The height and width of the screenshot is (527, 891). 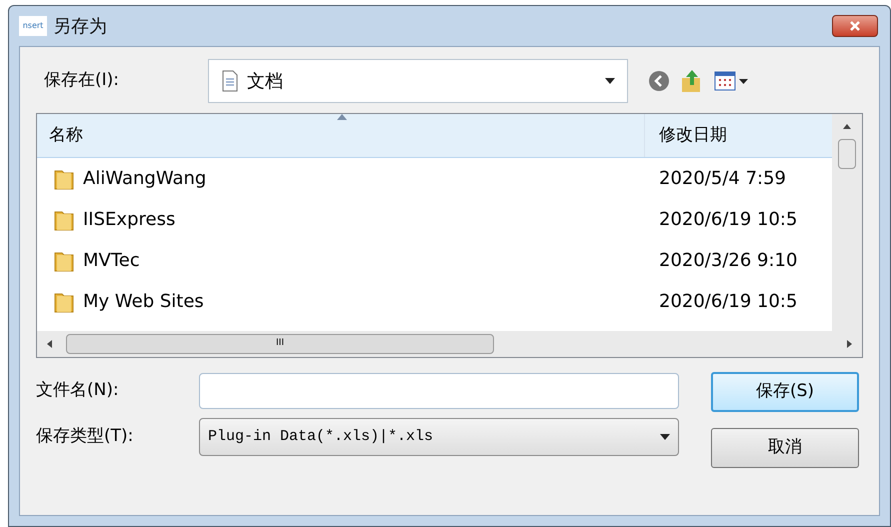 I want to click on scroll-up-icon, so click(x=847, y=126).